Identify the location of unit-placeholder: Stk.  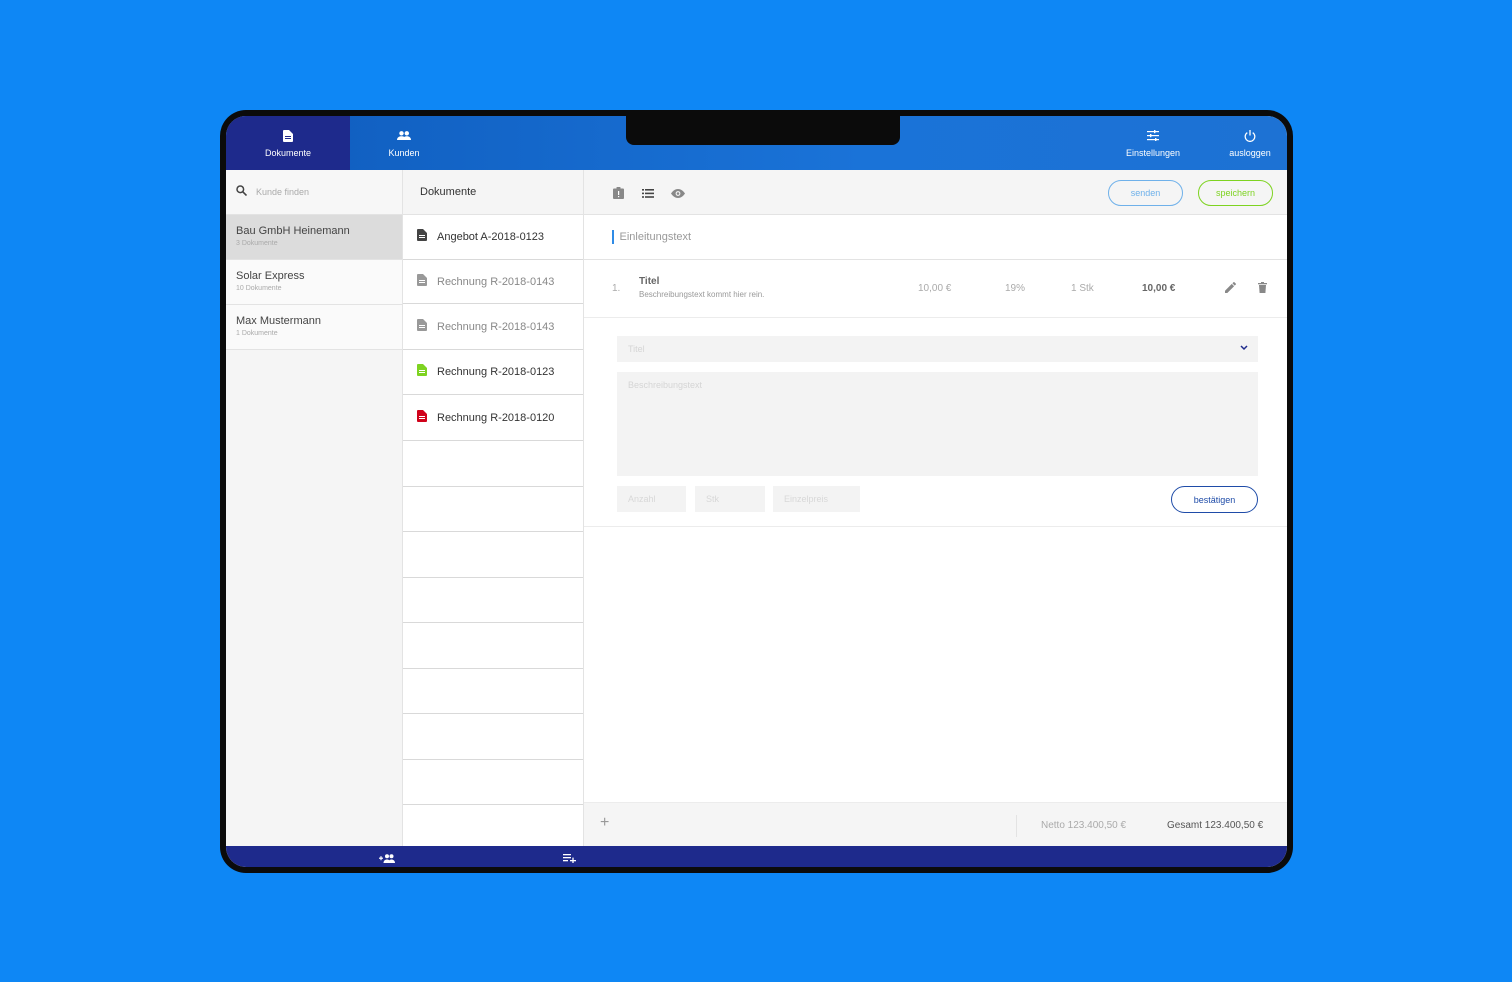
(713, 499).